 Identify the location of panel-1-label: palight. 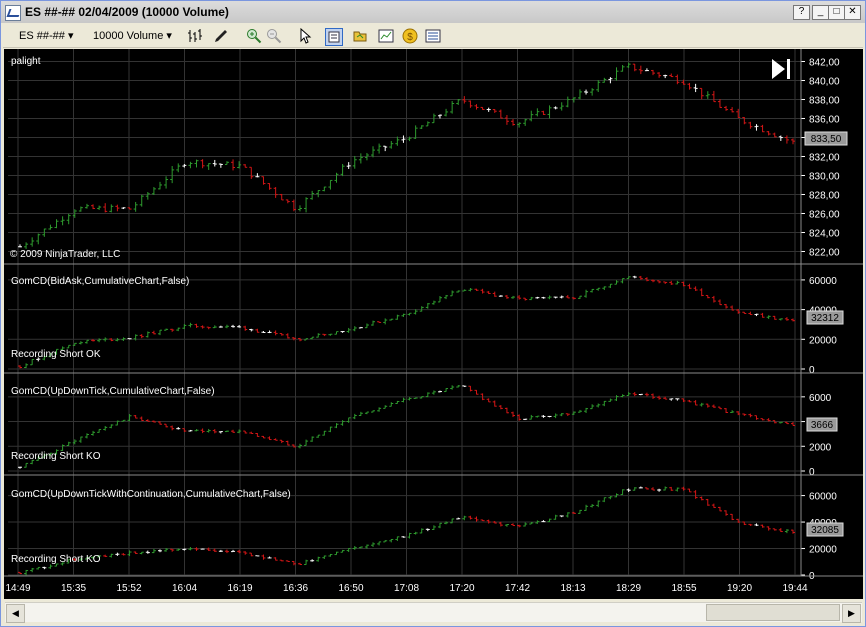
(26, 61).